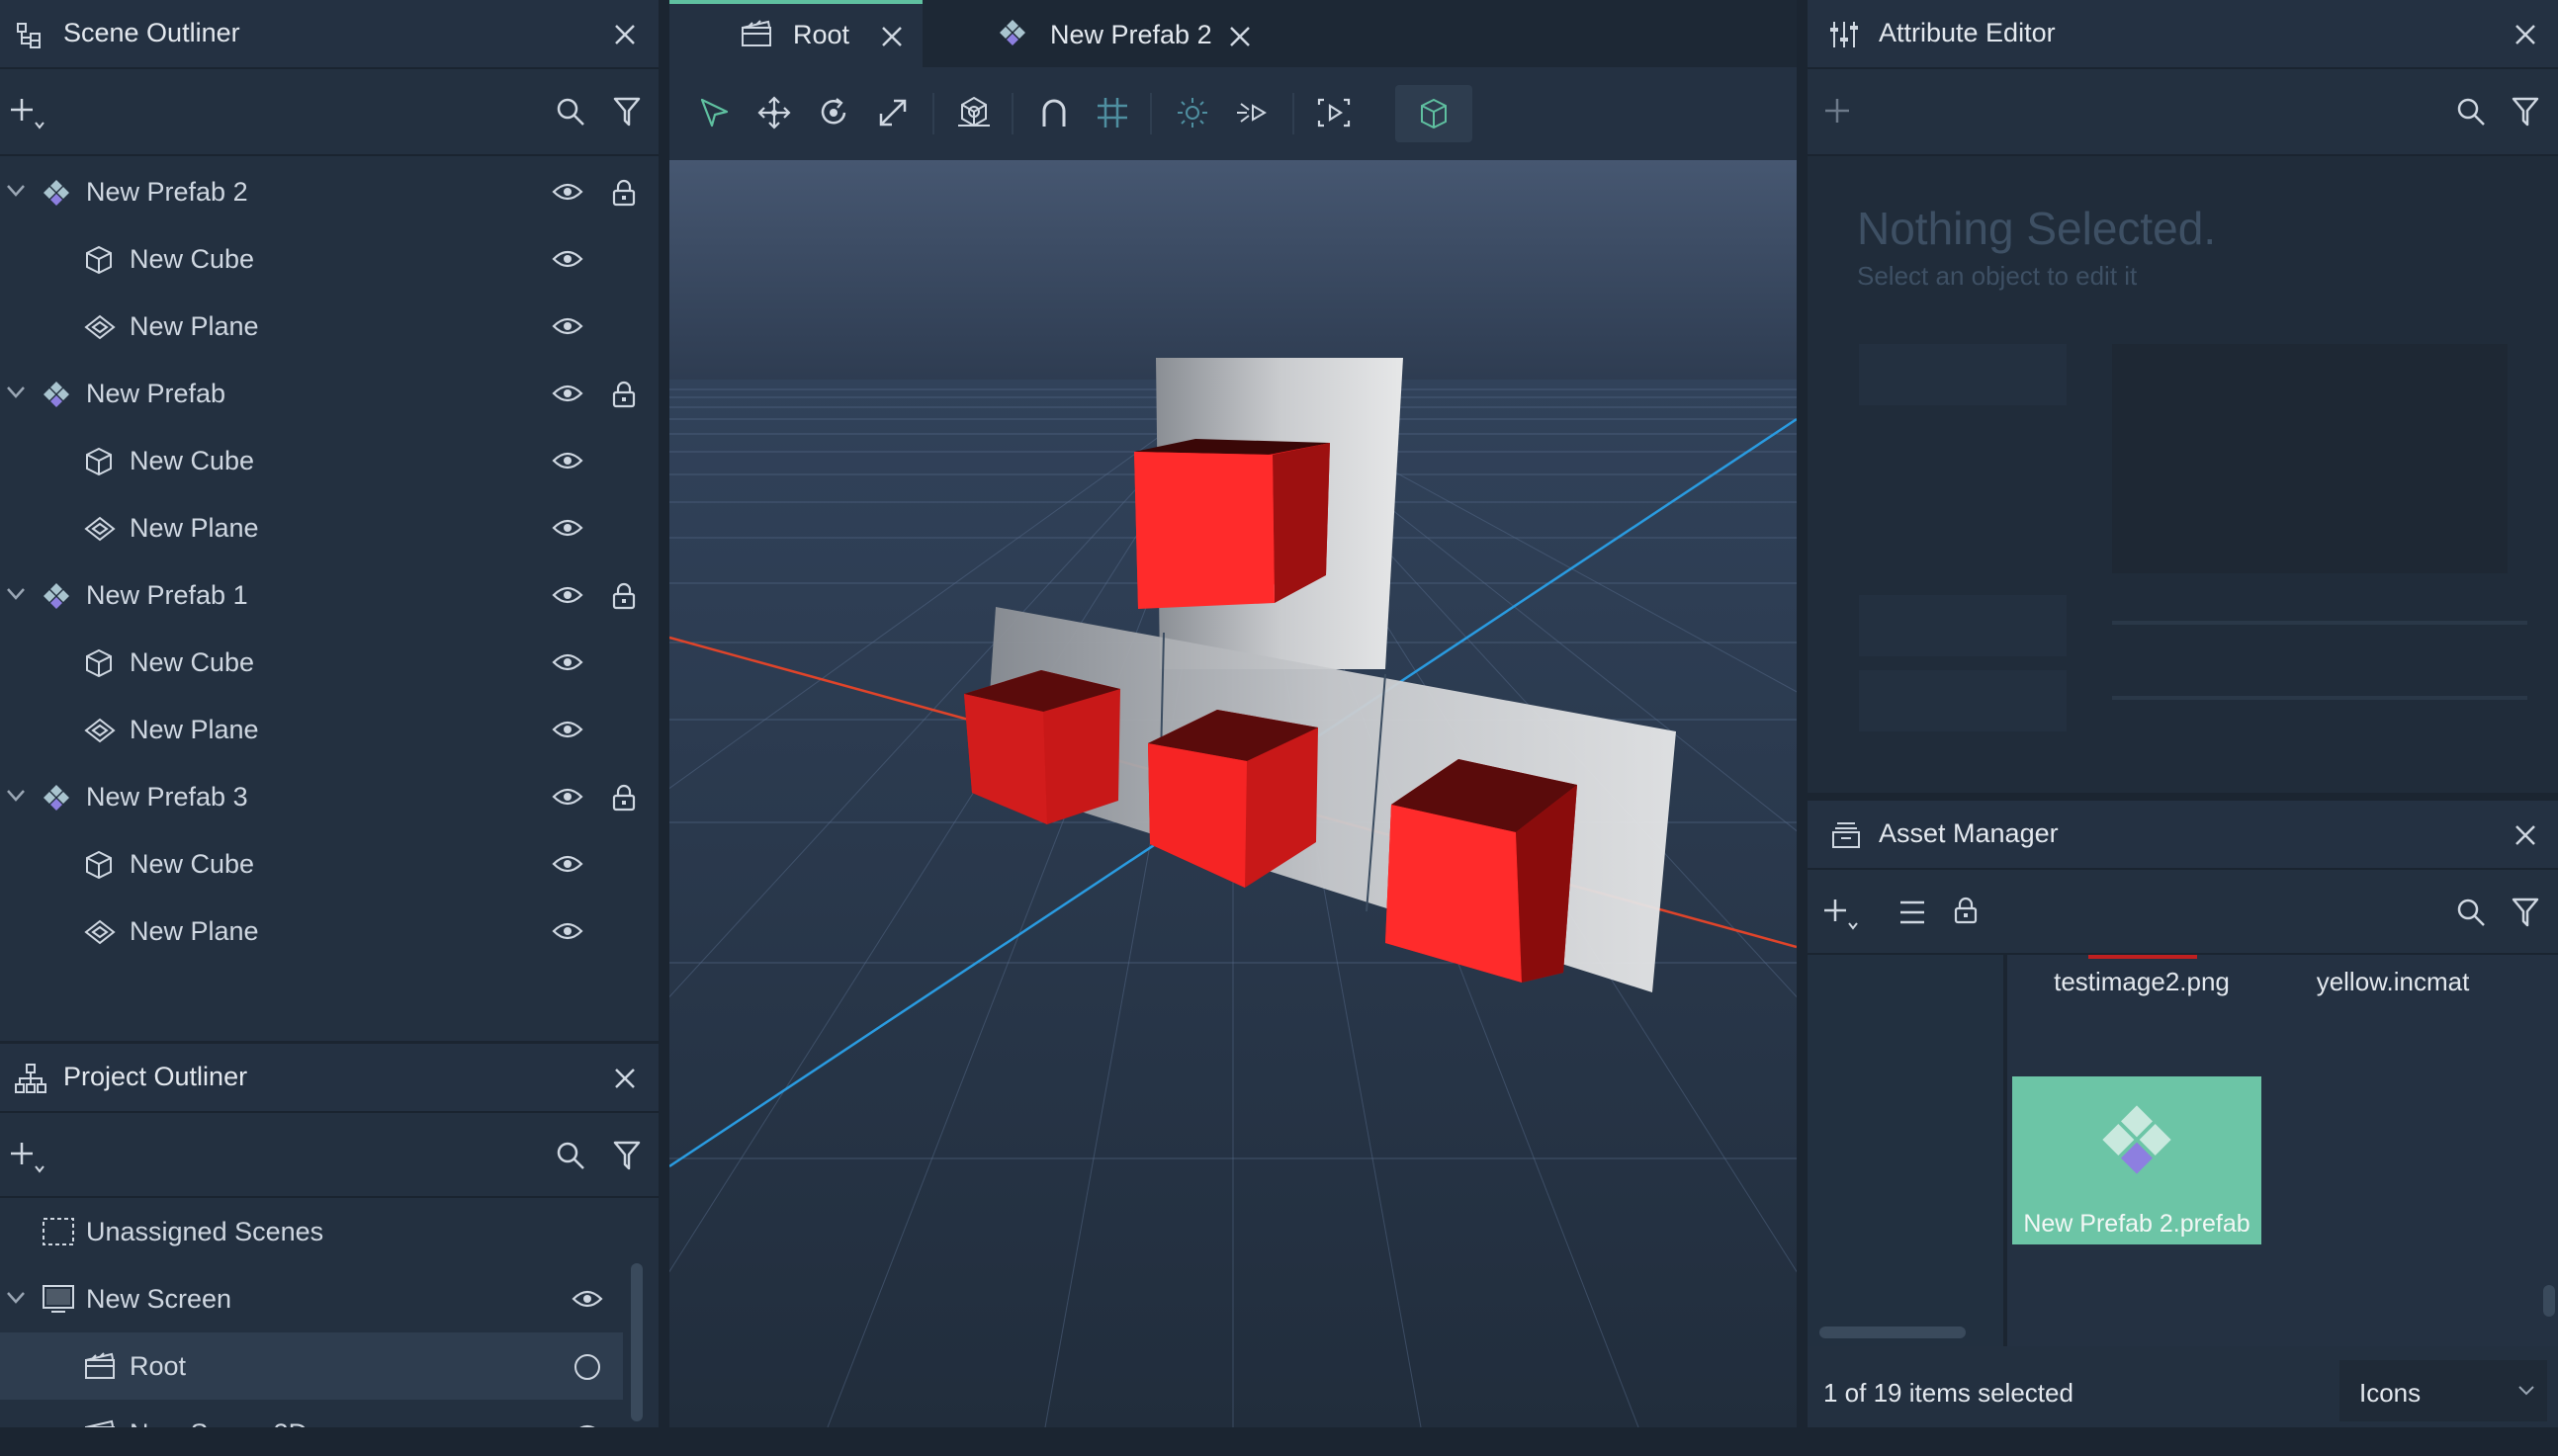 This screenshot has width=2558, height=1456. What do you see at coordinates (329, 595) in the screenshot?
I see `tree-item-prefab: New Prefab 1` at bounding box center [329, 595].